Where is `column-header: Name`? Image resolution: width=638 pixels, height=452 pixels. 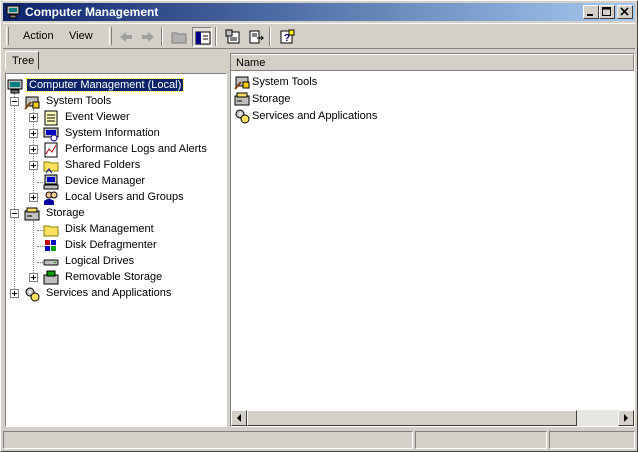 column-header: Name is located at coordinates (432, 62).